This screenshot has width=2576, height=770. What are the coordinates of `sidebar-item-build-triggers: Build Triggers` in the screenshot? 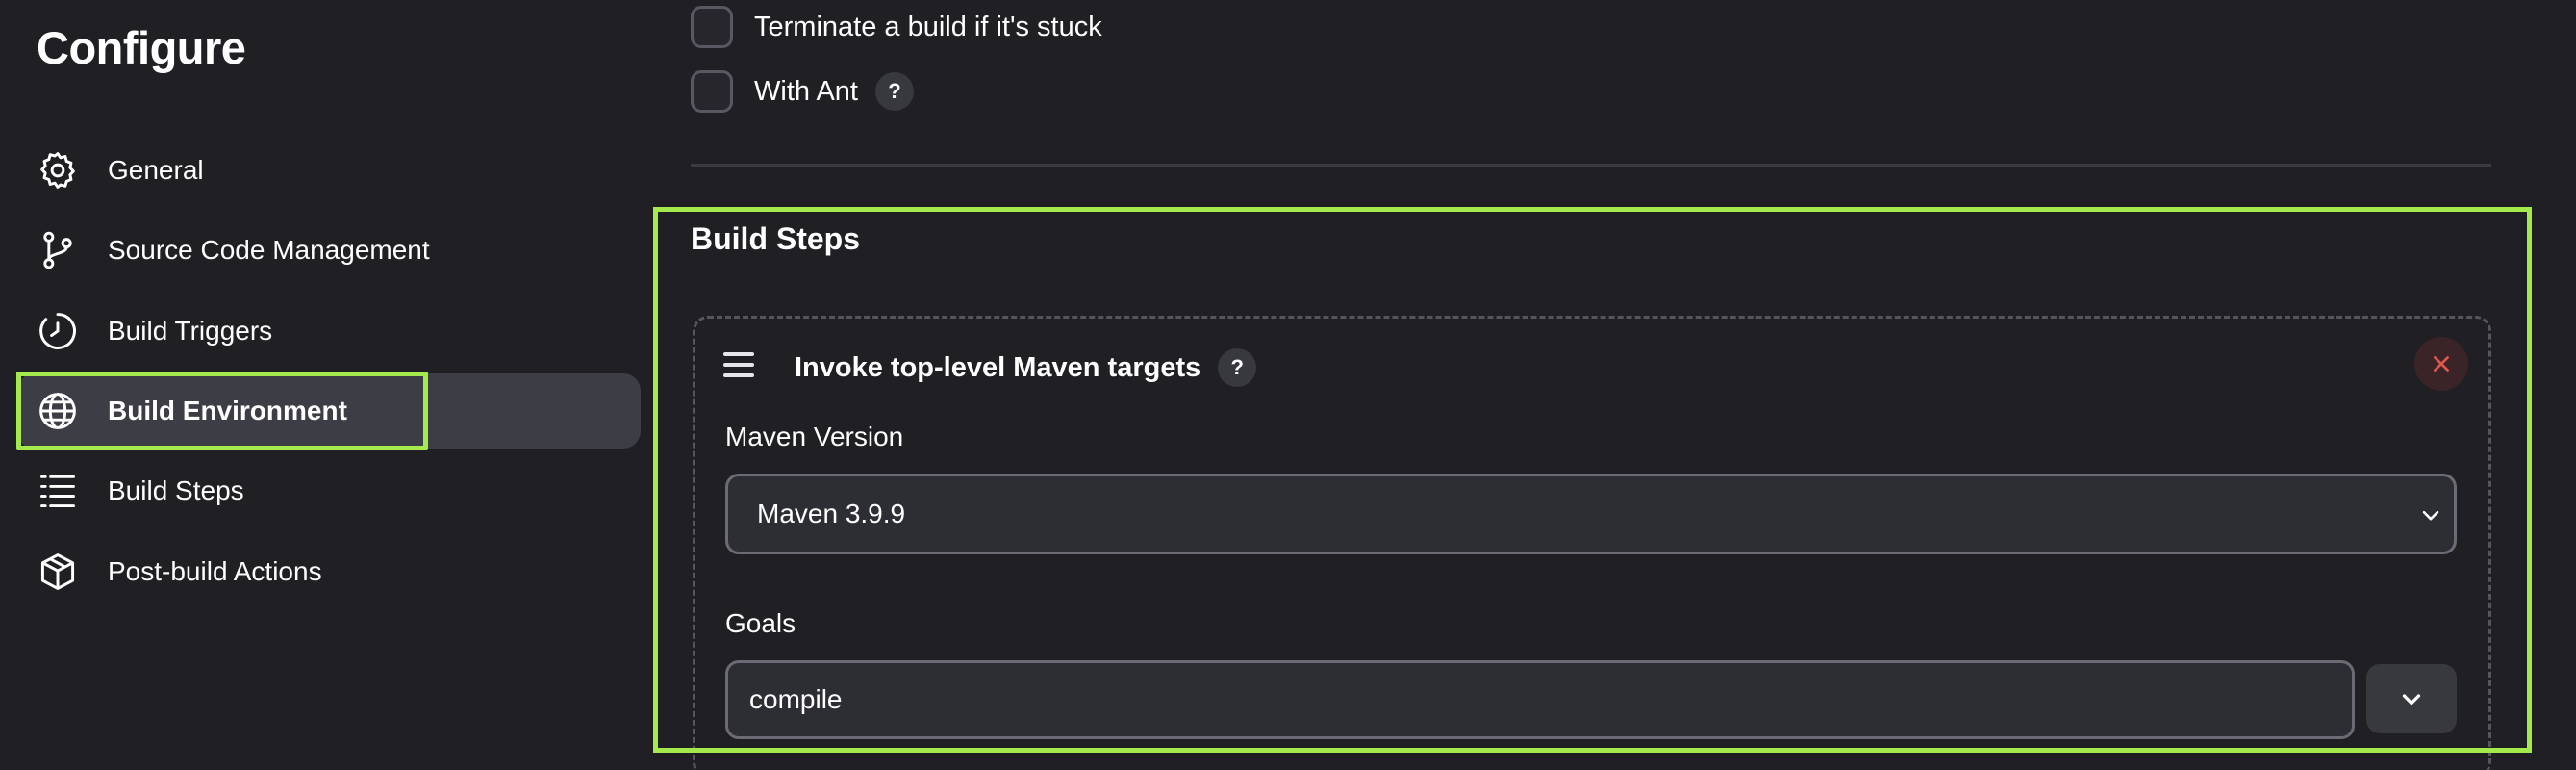 It's located at (329, 331).